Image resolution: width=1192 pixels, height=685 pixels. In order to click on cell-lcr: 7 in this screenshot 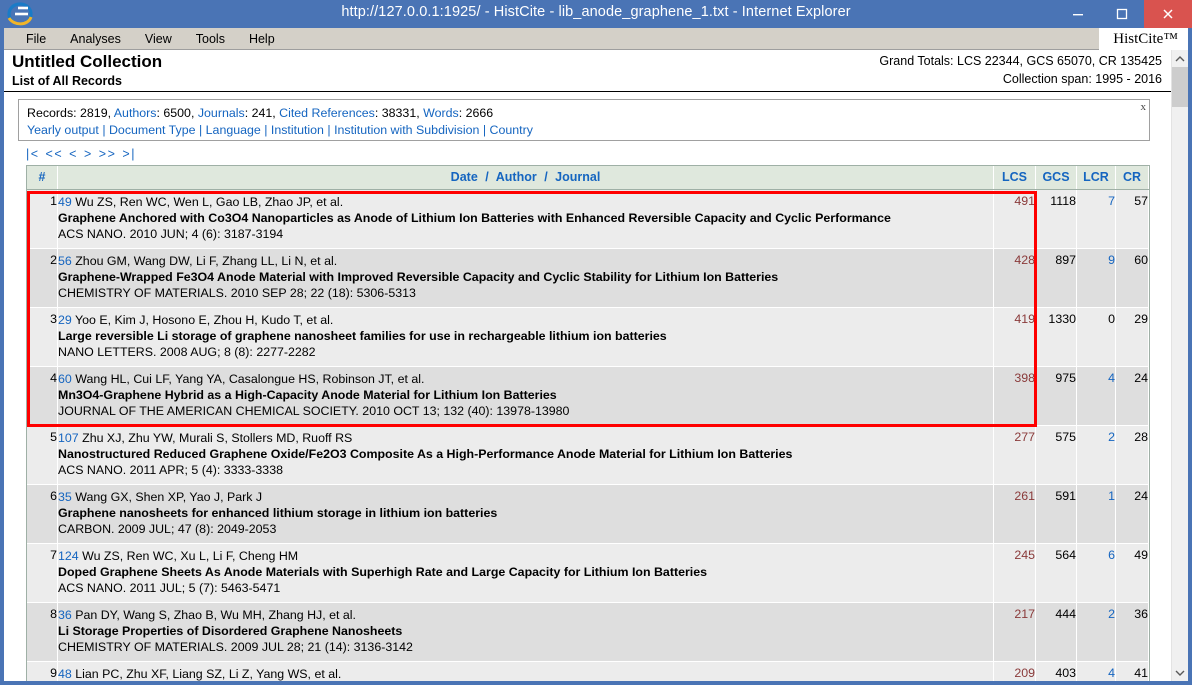, I will do `click(1096, 219)`.